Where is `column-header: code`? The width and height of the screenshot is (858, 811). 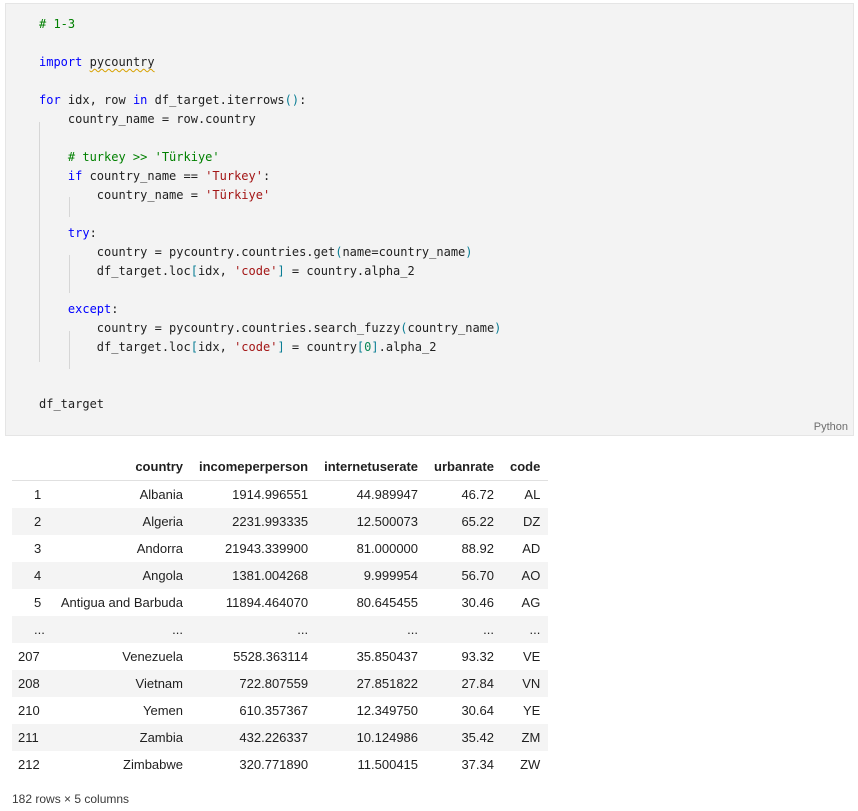 column-header: code is located at coordinates (525, 466).